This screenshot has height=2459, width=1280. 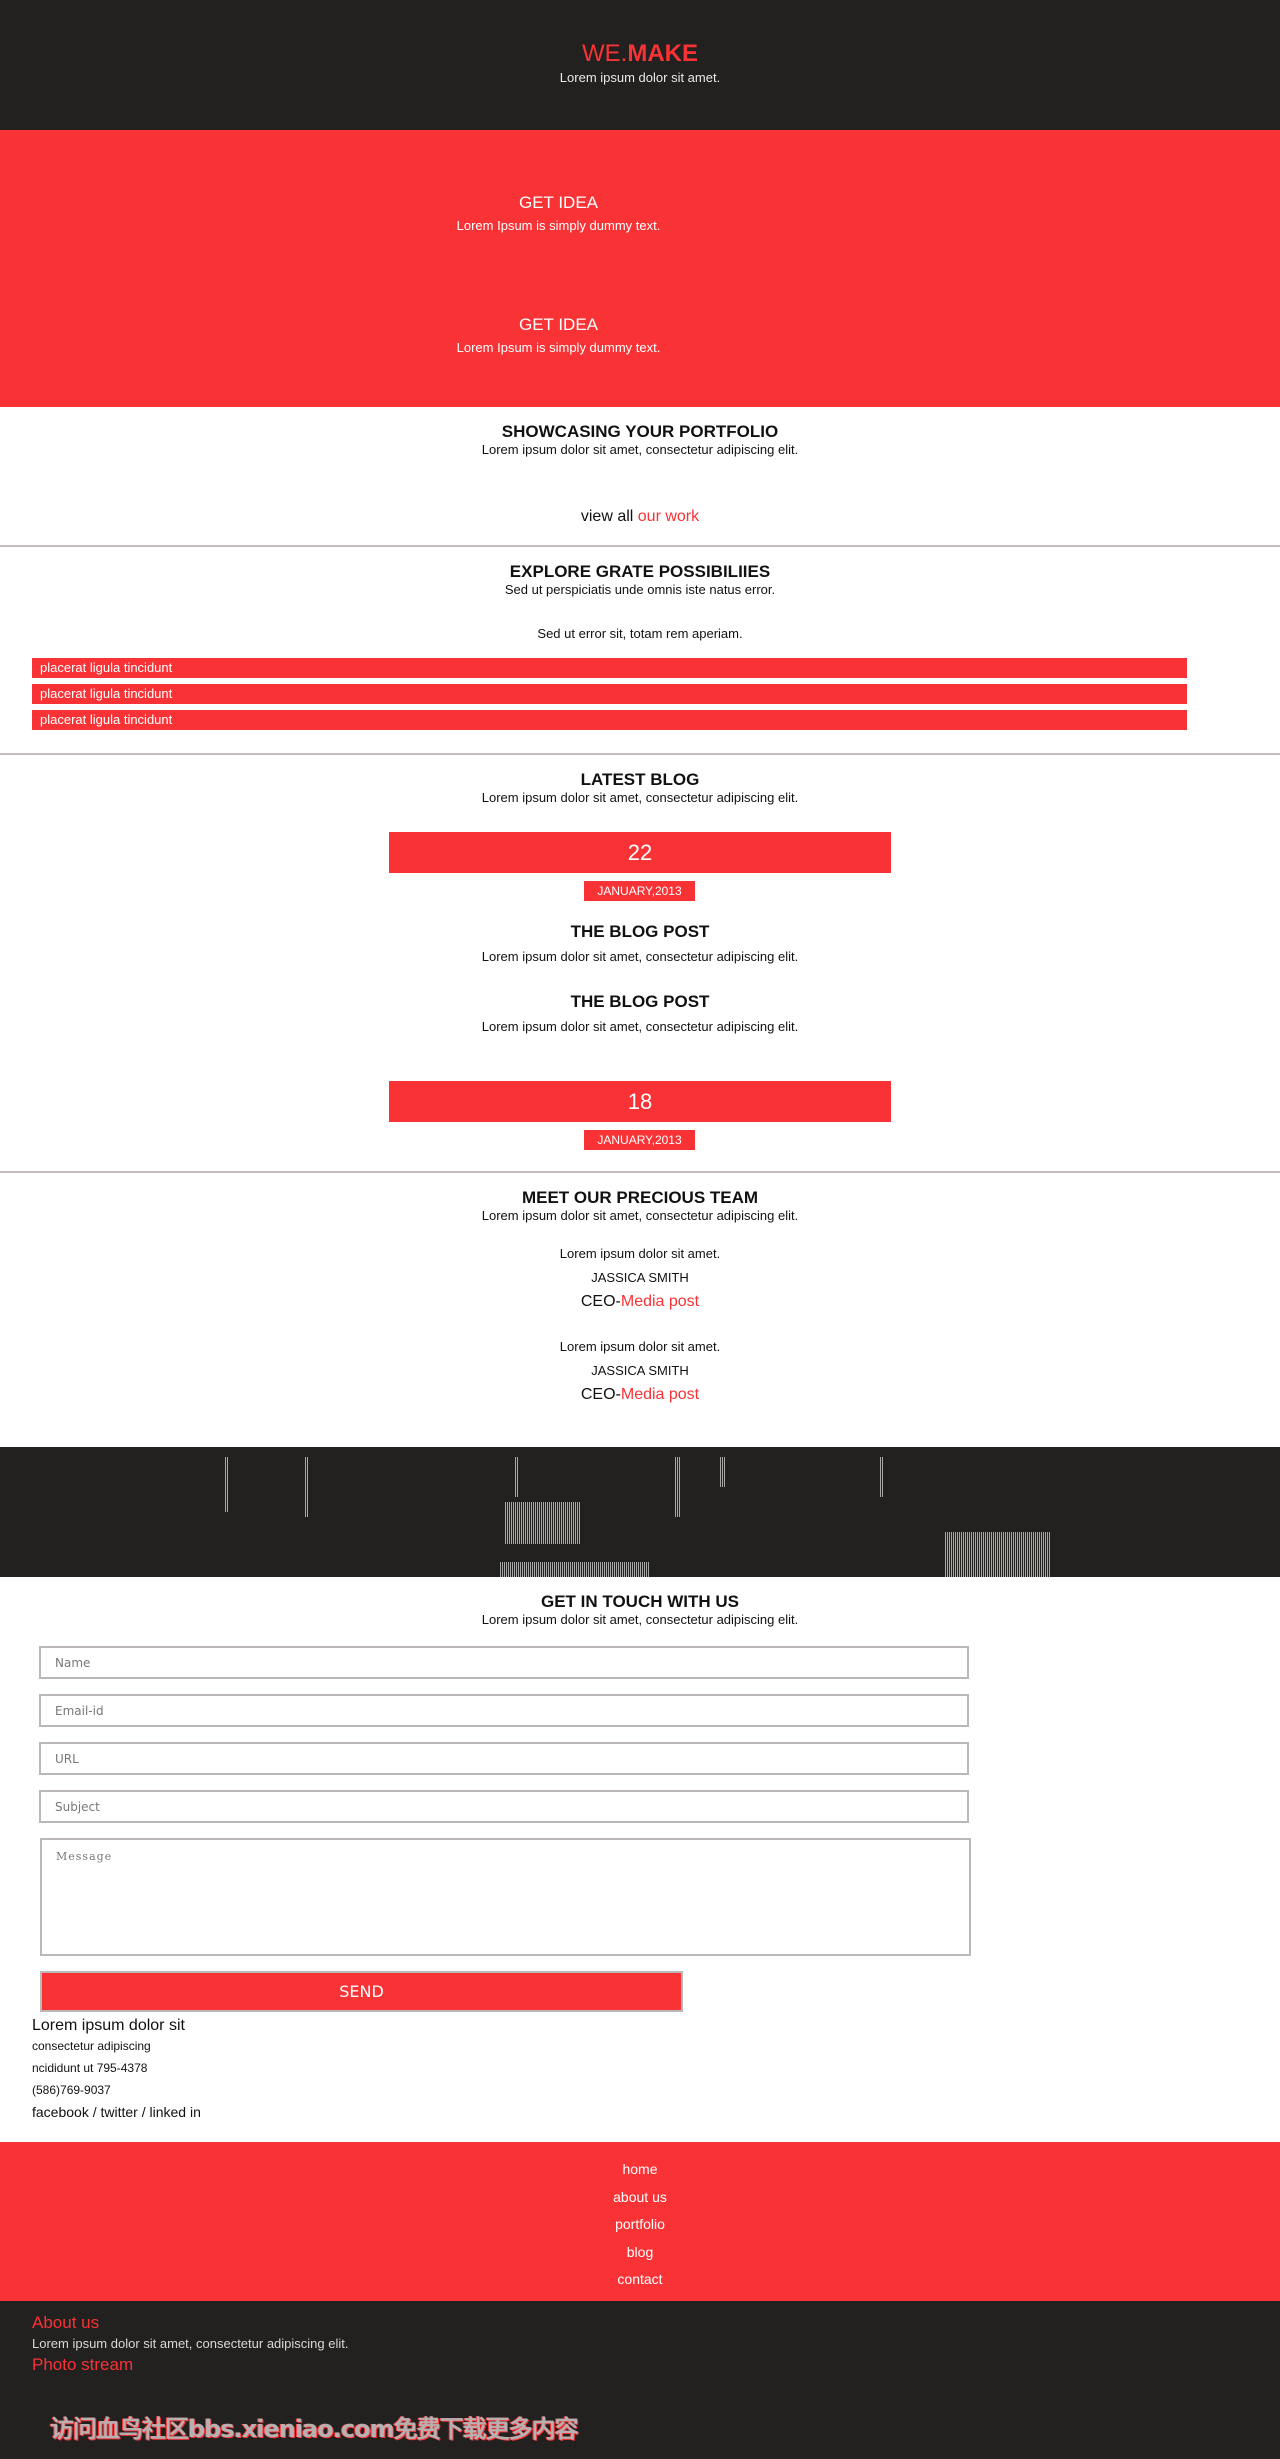 I want to click on send-button: SEND, so click(x=361, y=1991).